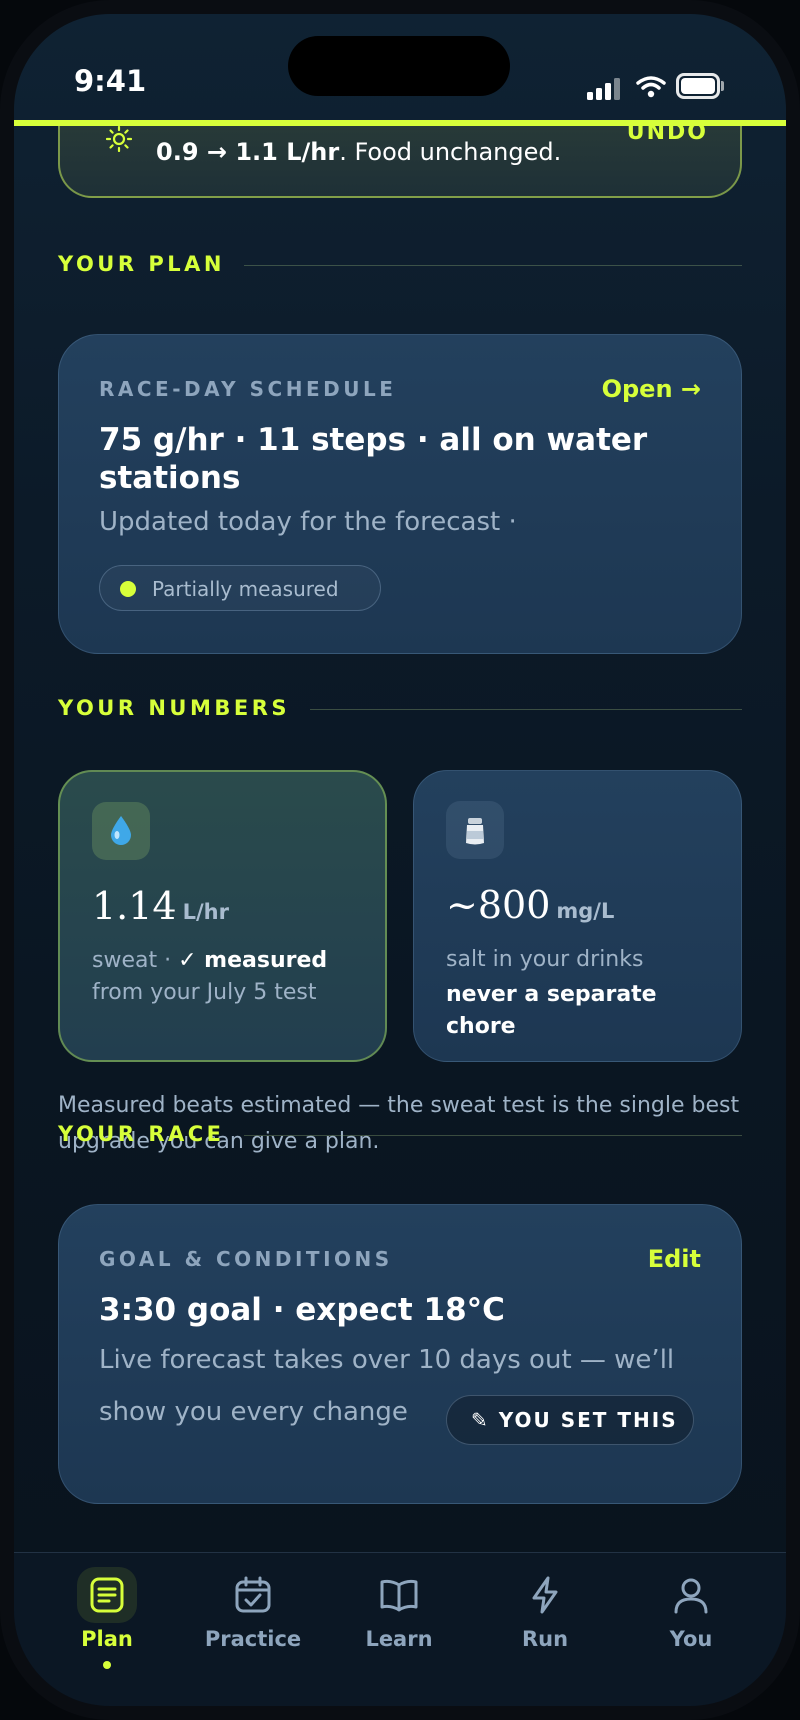 This screenshot has width=800, height=1720. I want to click on salt-unit: mg/L, so click(585, 911).